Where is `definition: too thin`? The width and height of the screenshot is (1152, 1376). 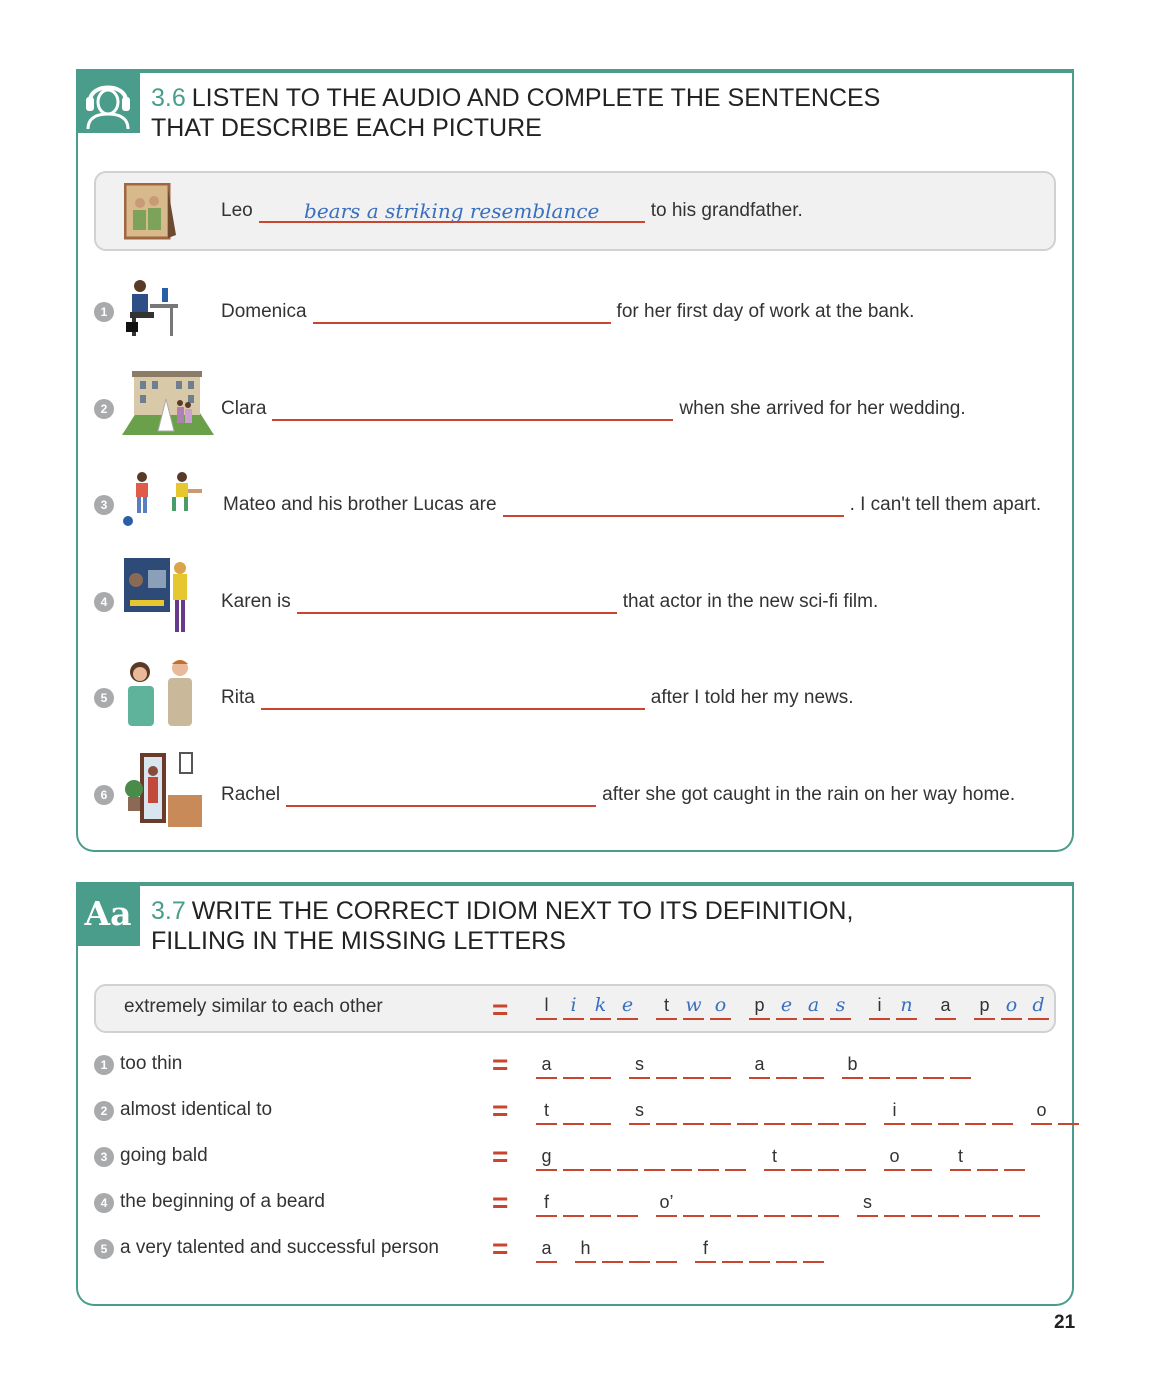
definition: too thin is located at coordinates (151, 1063).